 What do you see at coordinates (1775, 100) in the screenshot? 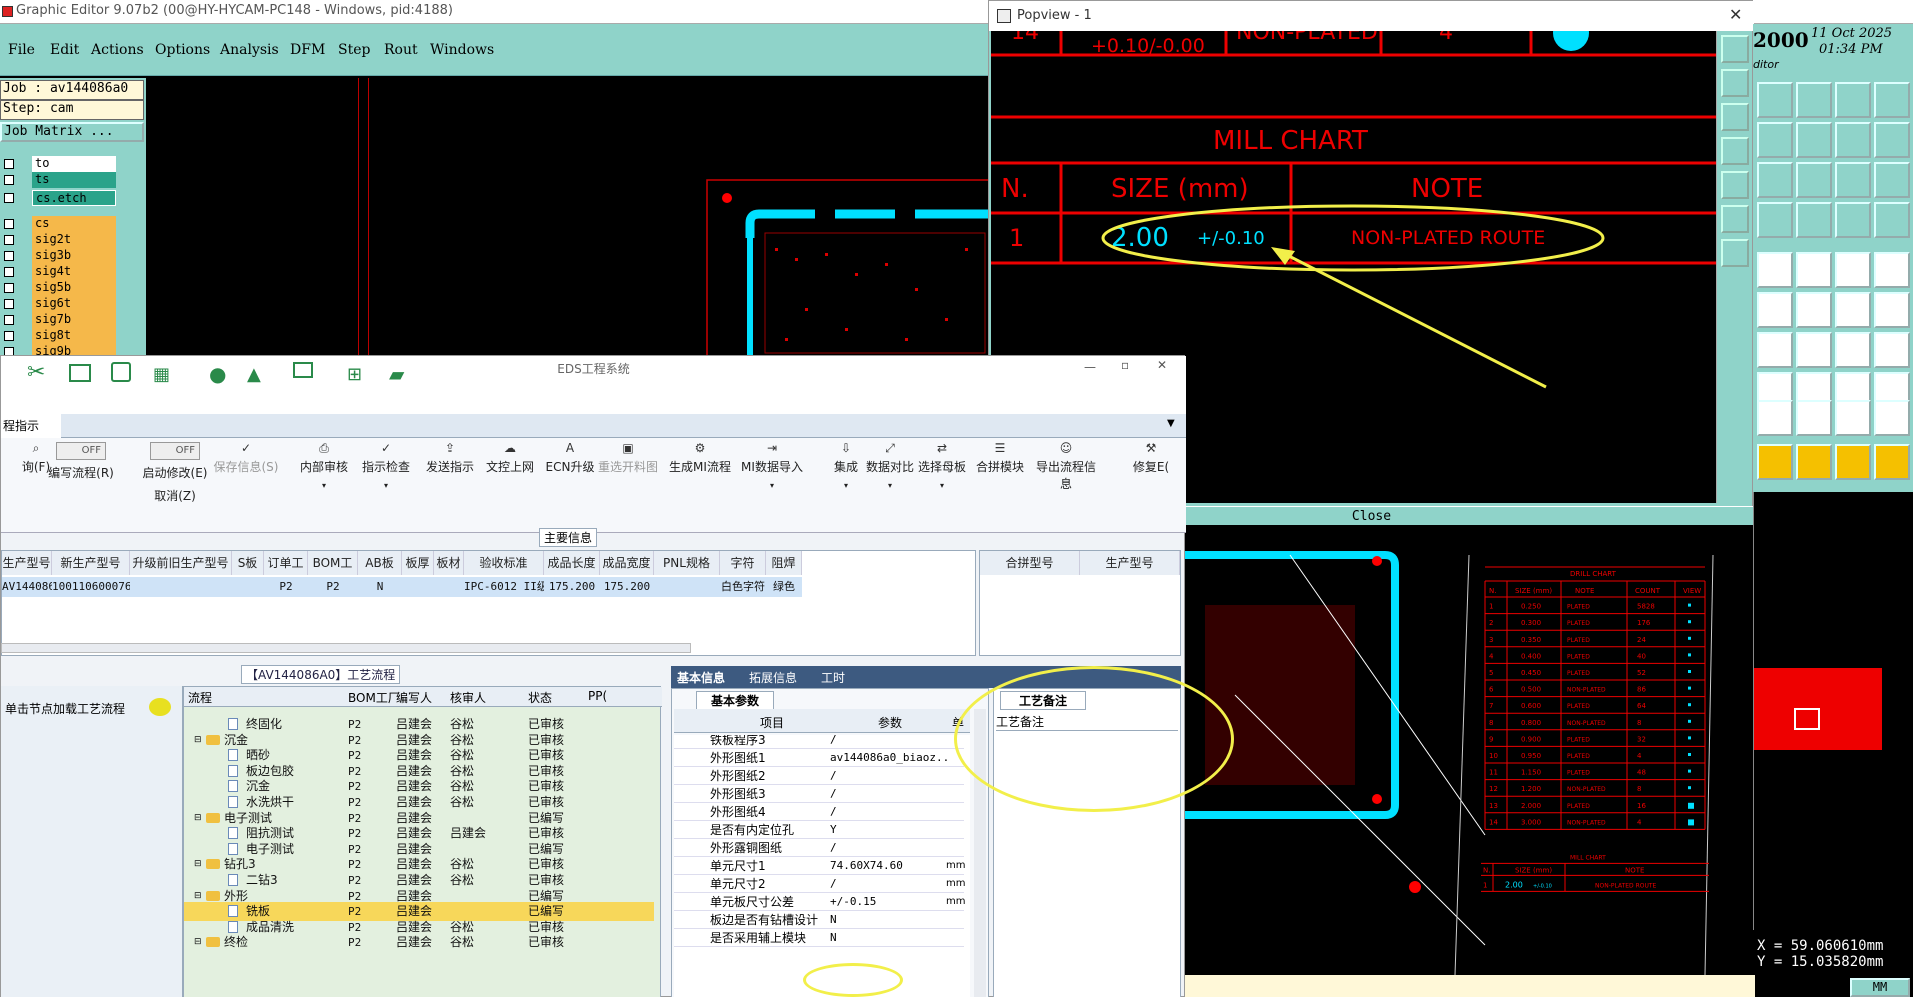
I see `copy-tool-icon` at bounding box center [1775, 100].